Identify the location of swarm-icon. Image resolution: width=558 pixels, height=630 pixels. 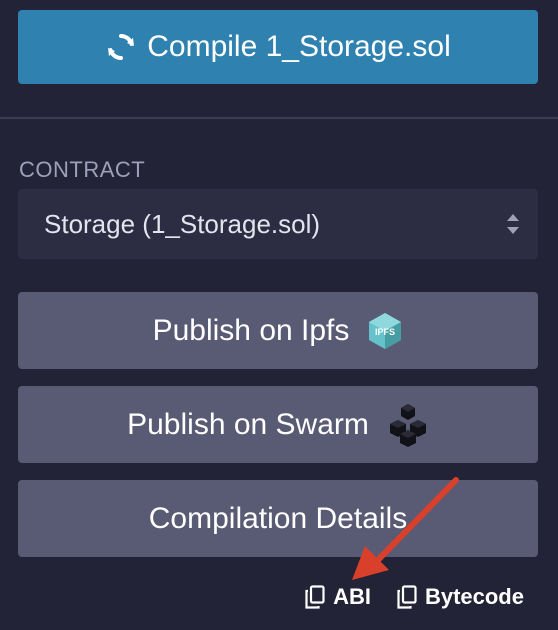
(408, 425).